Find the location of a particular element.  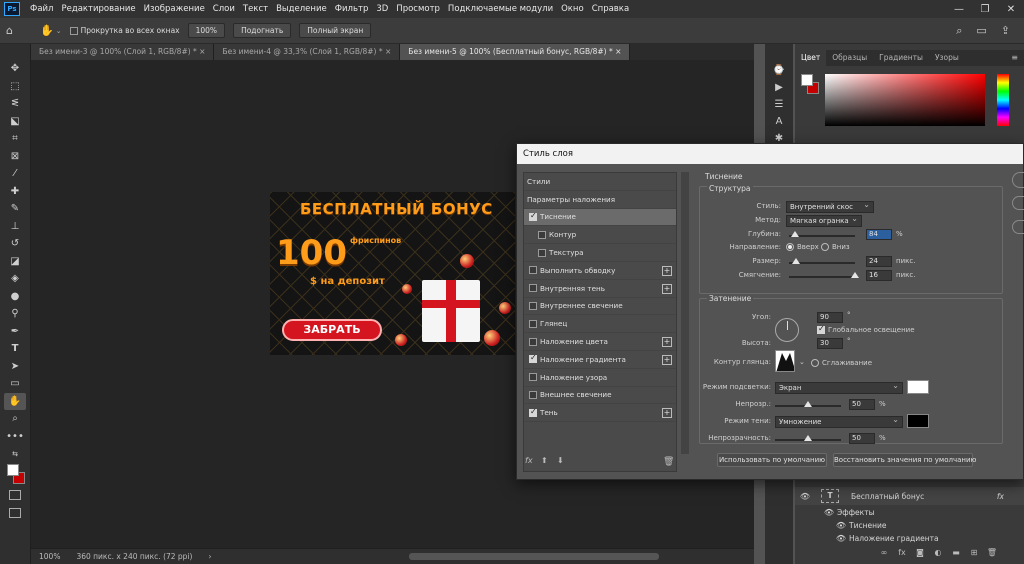

altitude-input: 30 is located at coordinates (830, 343).